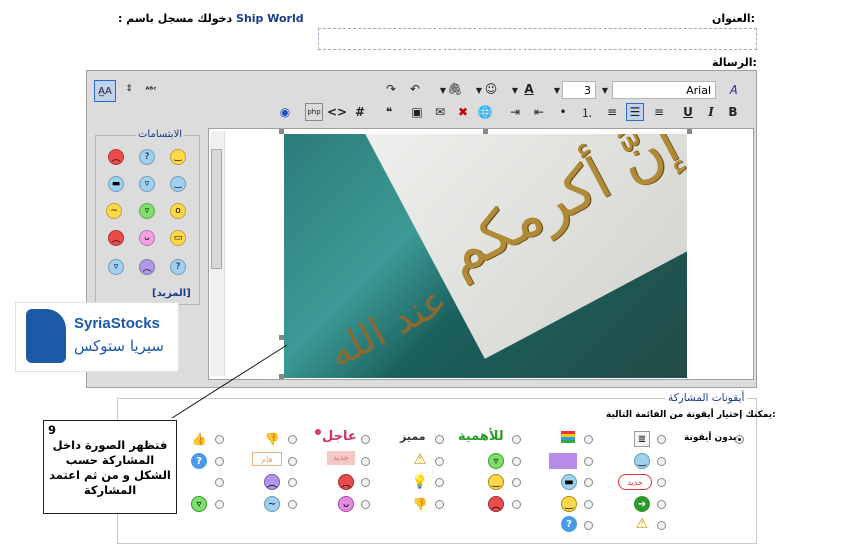 This screenshot has width=841, height=556. I want to click on annotation-number: 9, so click(52, 430).